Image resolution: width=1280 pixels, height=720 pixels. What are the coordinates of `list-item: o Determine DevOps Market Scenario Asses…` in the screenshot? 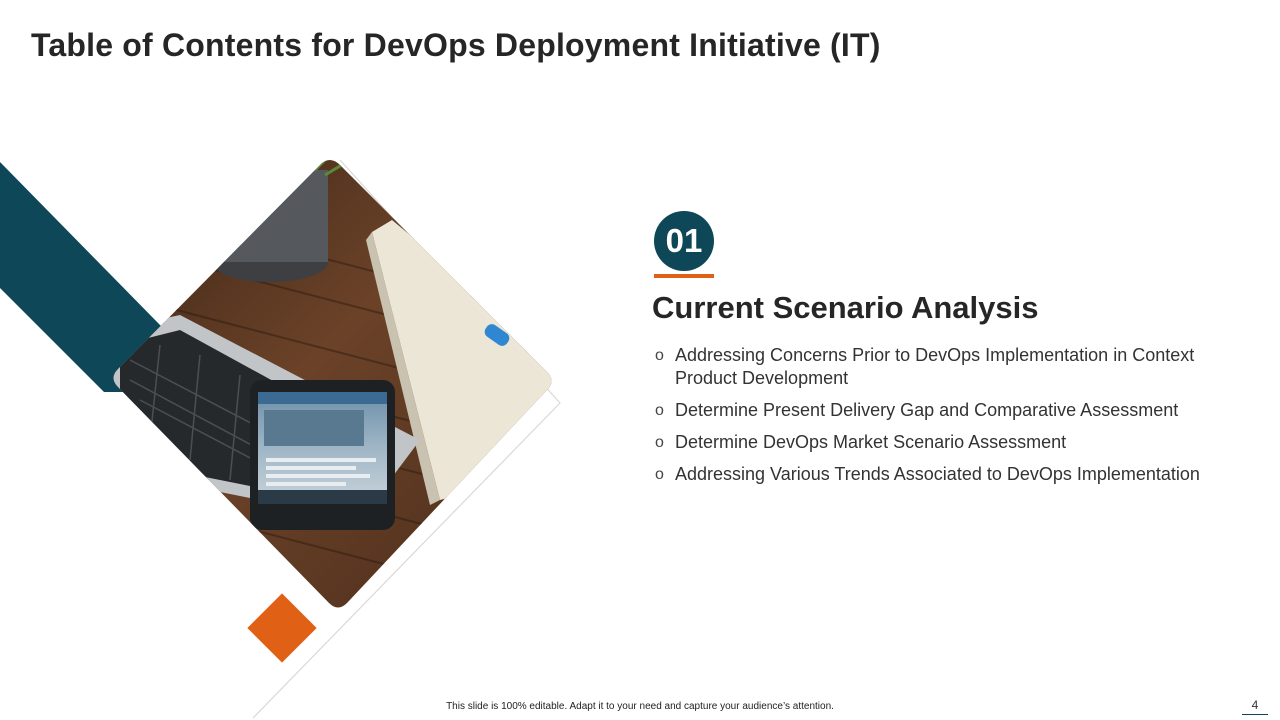 It's located at (950, 442).